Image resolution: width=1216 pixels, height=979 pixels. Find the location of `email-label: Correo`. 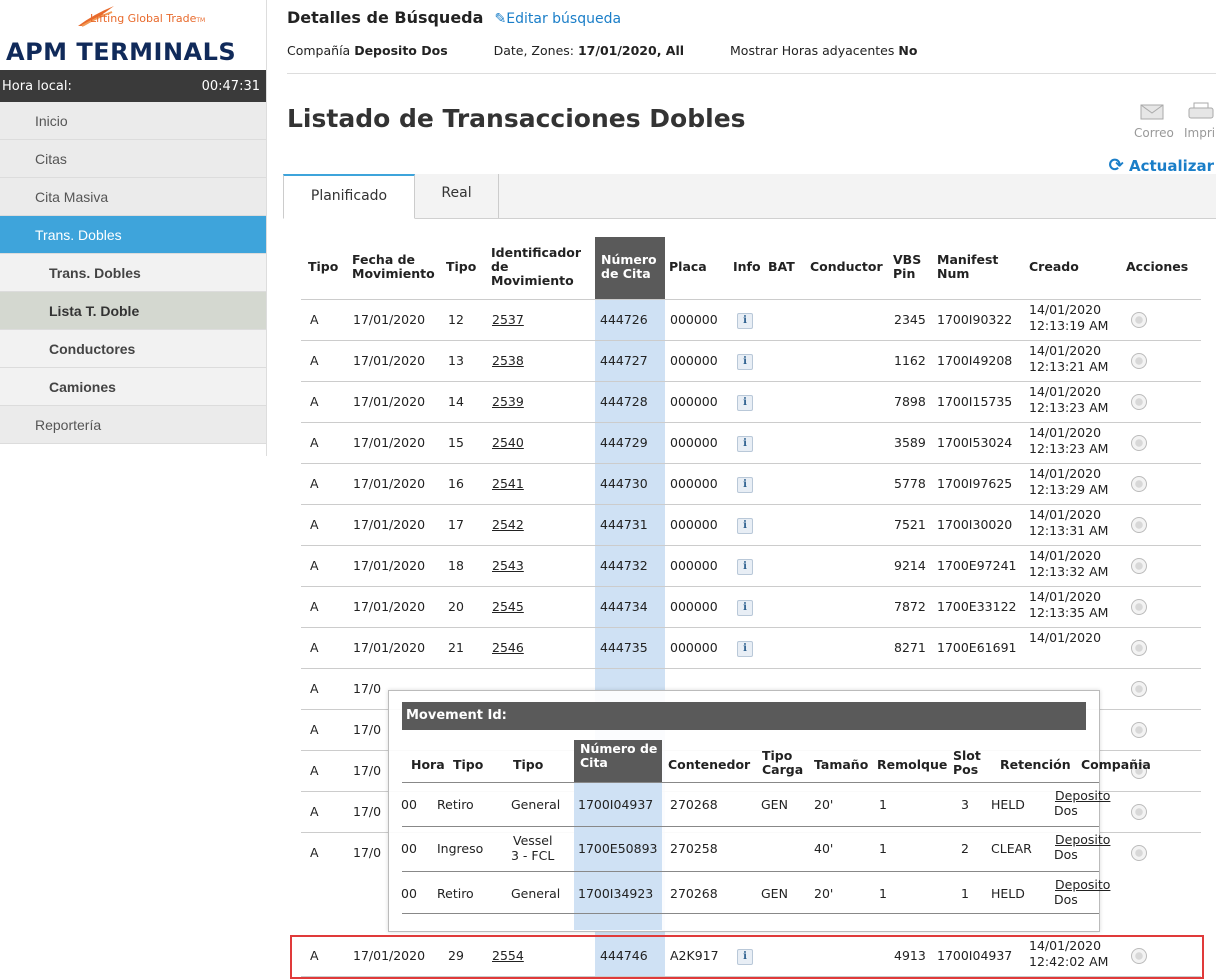

email-label: Correo is located at coordinates (1154, 133).